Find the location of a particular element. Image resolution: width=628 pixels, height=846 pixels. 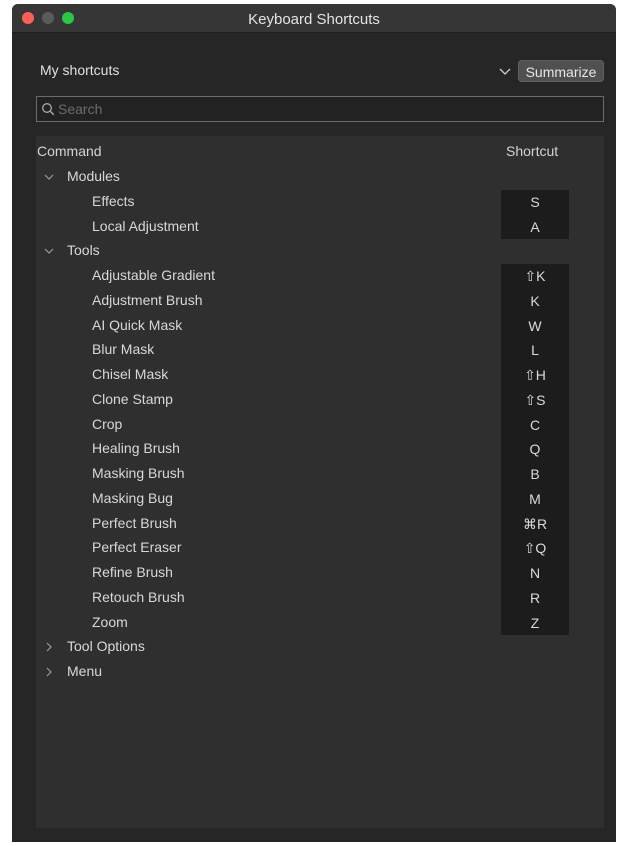

command-row: Perfect Eraser ⇧Q is located at coordinates (320, 548).